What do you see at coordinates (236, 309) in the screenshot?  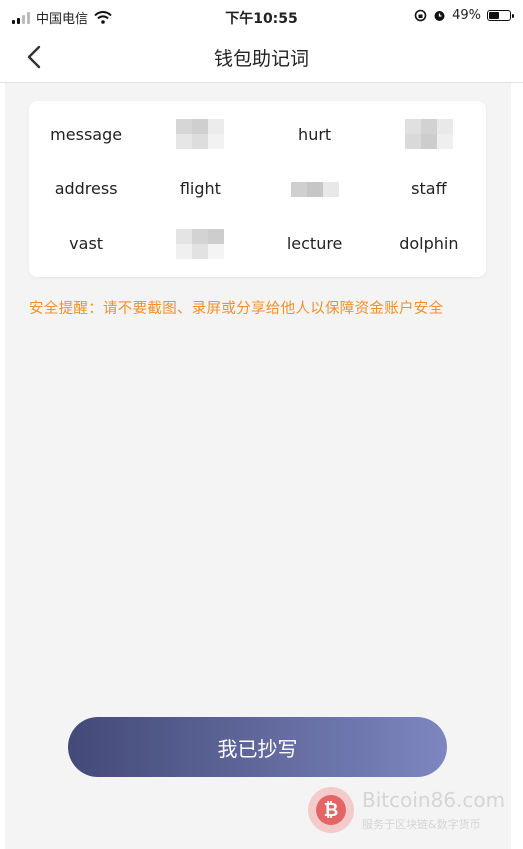 I see `security-warning: 安全提醒：请不要截图、录屏或分享给他人以保障资金账户安全` at bounding box center [236, 309].